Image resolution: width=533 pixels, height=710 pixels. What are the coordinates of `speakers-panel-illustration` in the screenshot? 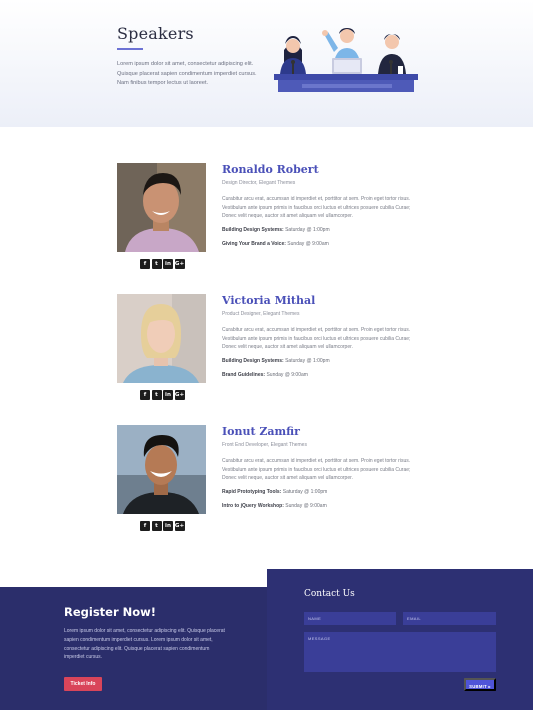 It's located at (346, 60).